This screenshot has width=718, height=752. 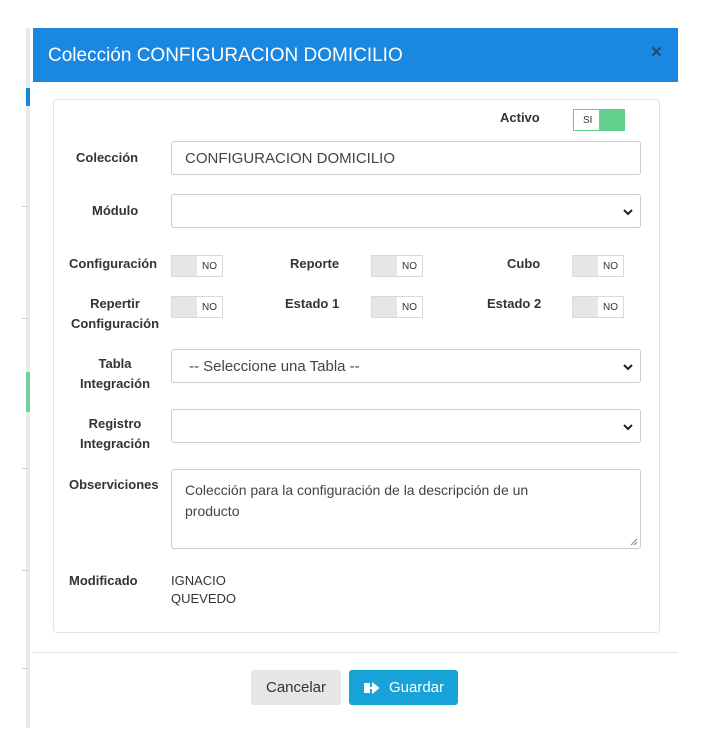 What do you see at coordinates (115, 323) in the screenshot?
I see `repertir-label-line2: Configuración` at bounding box center [115, 323].